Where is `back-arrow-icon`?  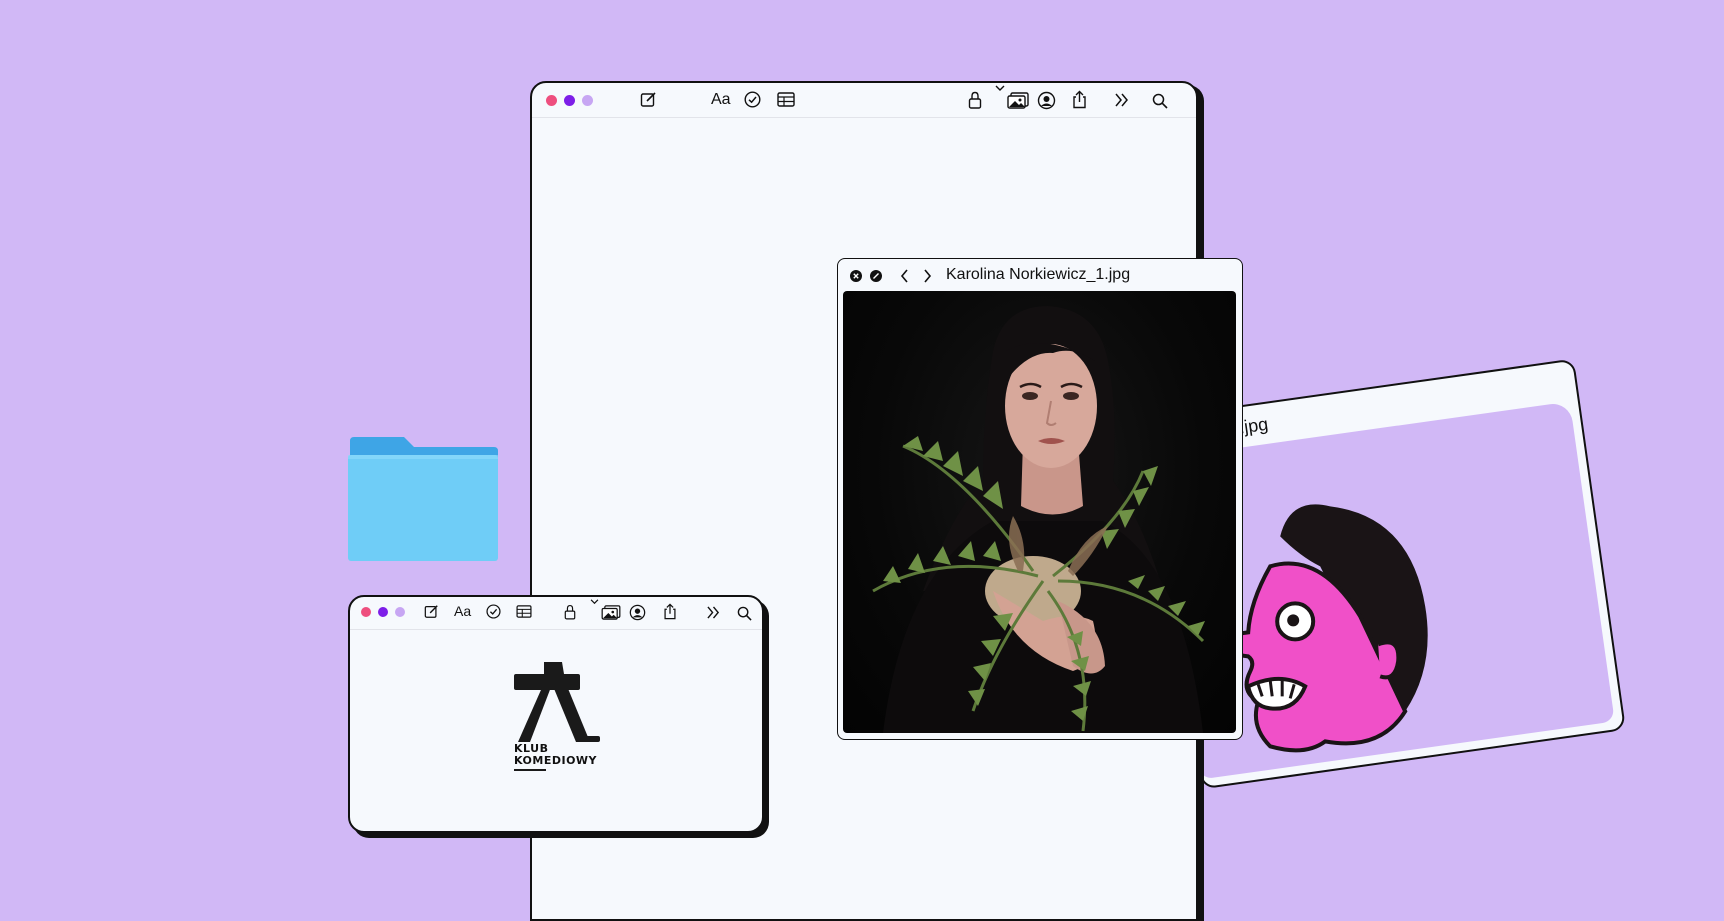
back-arrow-icon is located at coordinates (904, 276).